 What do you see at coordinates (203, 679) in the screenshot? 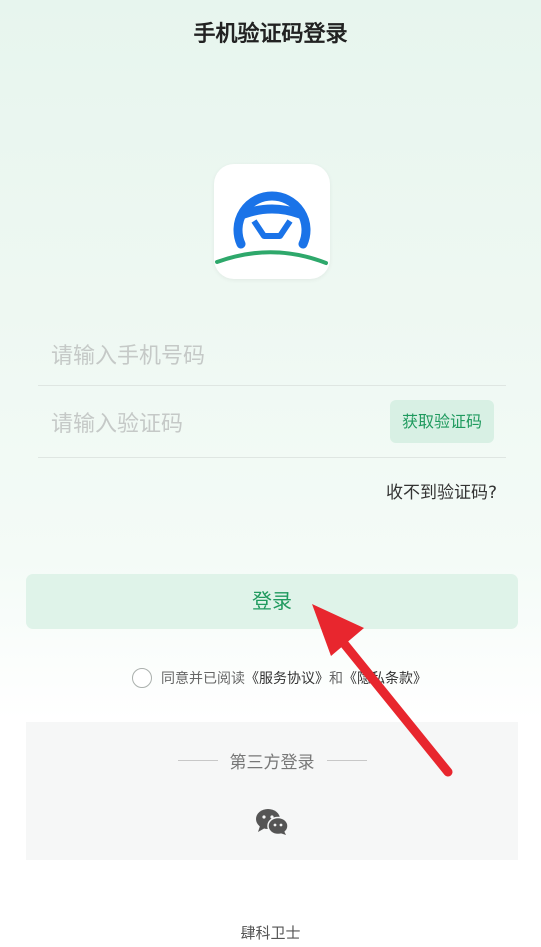
I see `agreement-prefix: 同意并已阅读` at bounding box center [203, 679].